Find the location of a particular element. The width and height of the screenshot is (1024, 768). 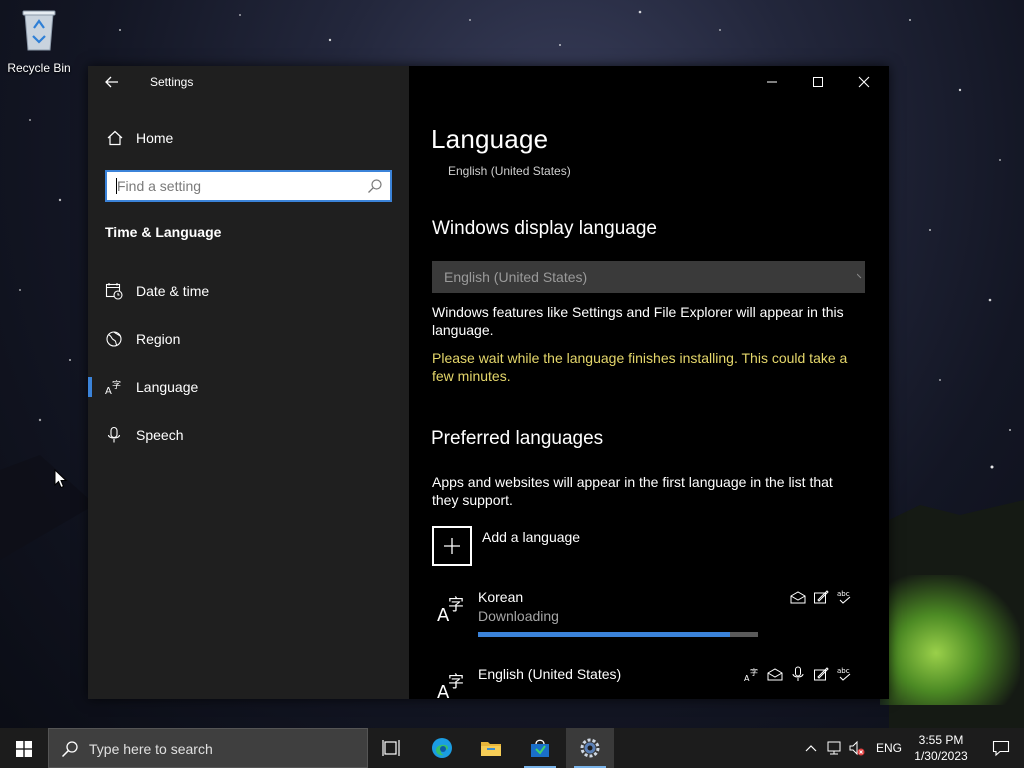

store-icon is located at coordinates (540, 748).